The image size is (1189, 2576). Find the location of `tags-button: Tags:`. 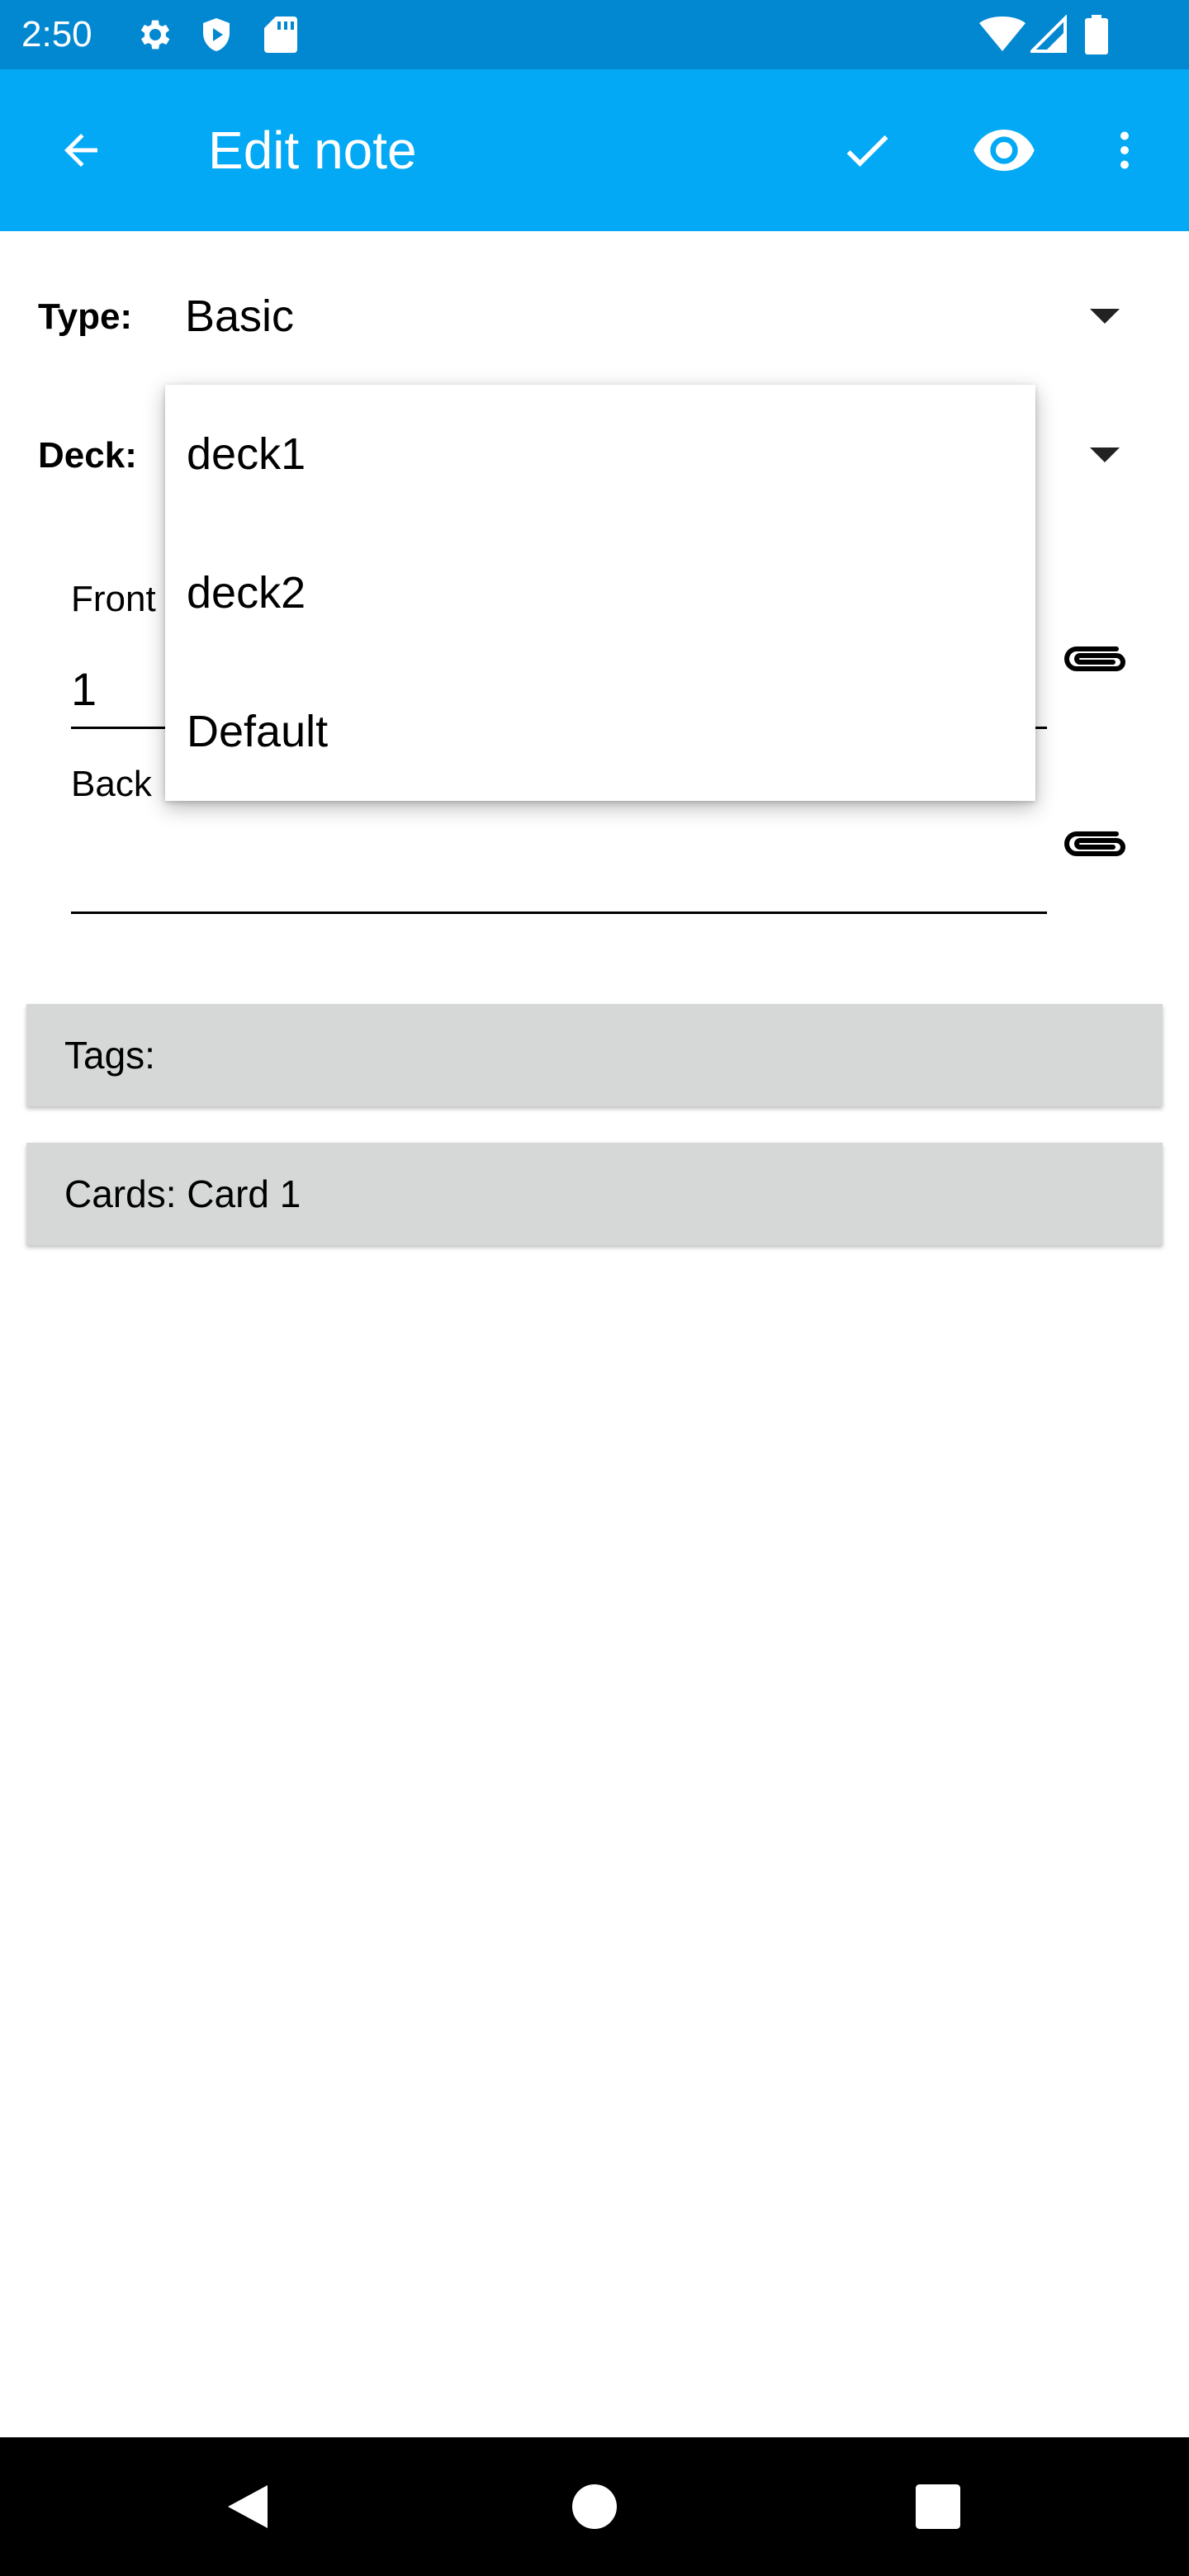

tags-button: Tags: is located at coordinates (594, 1055).